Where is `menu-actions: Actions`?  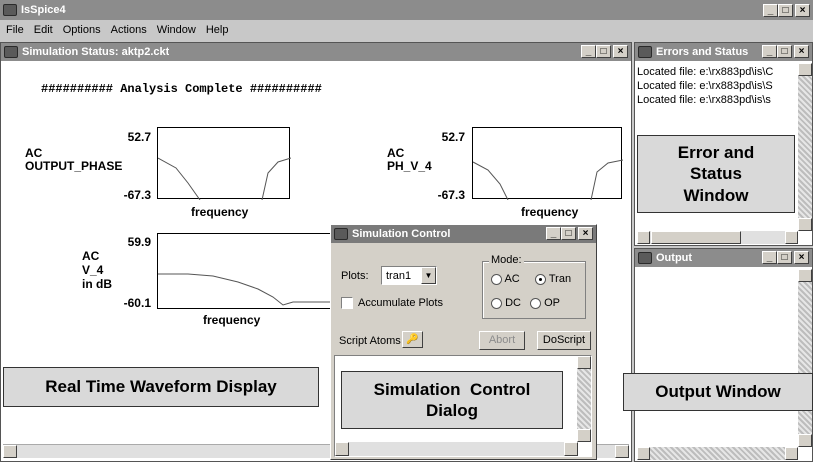
menu-actions: Actions is located at coordinates (129, 32).